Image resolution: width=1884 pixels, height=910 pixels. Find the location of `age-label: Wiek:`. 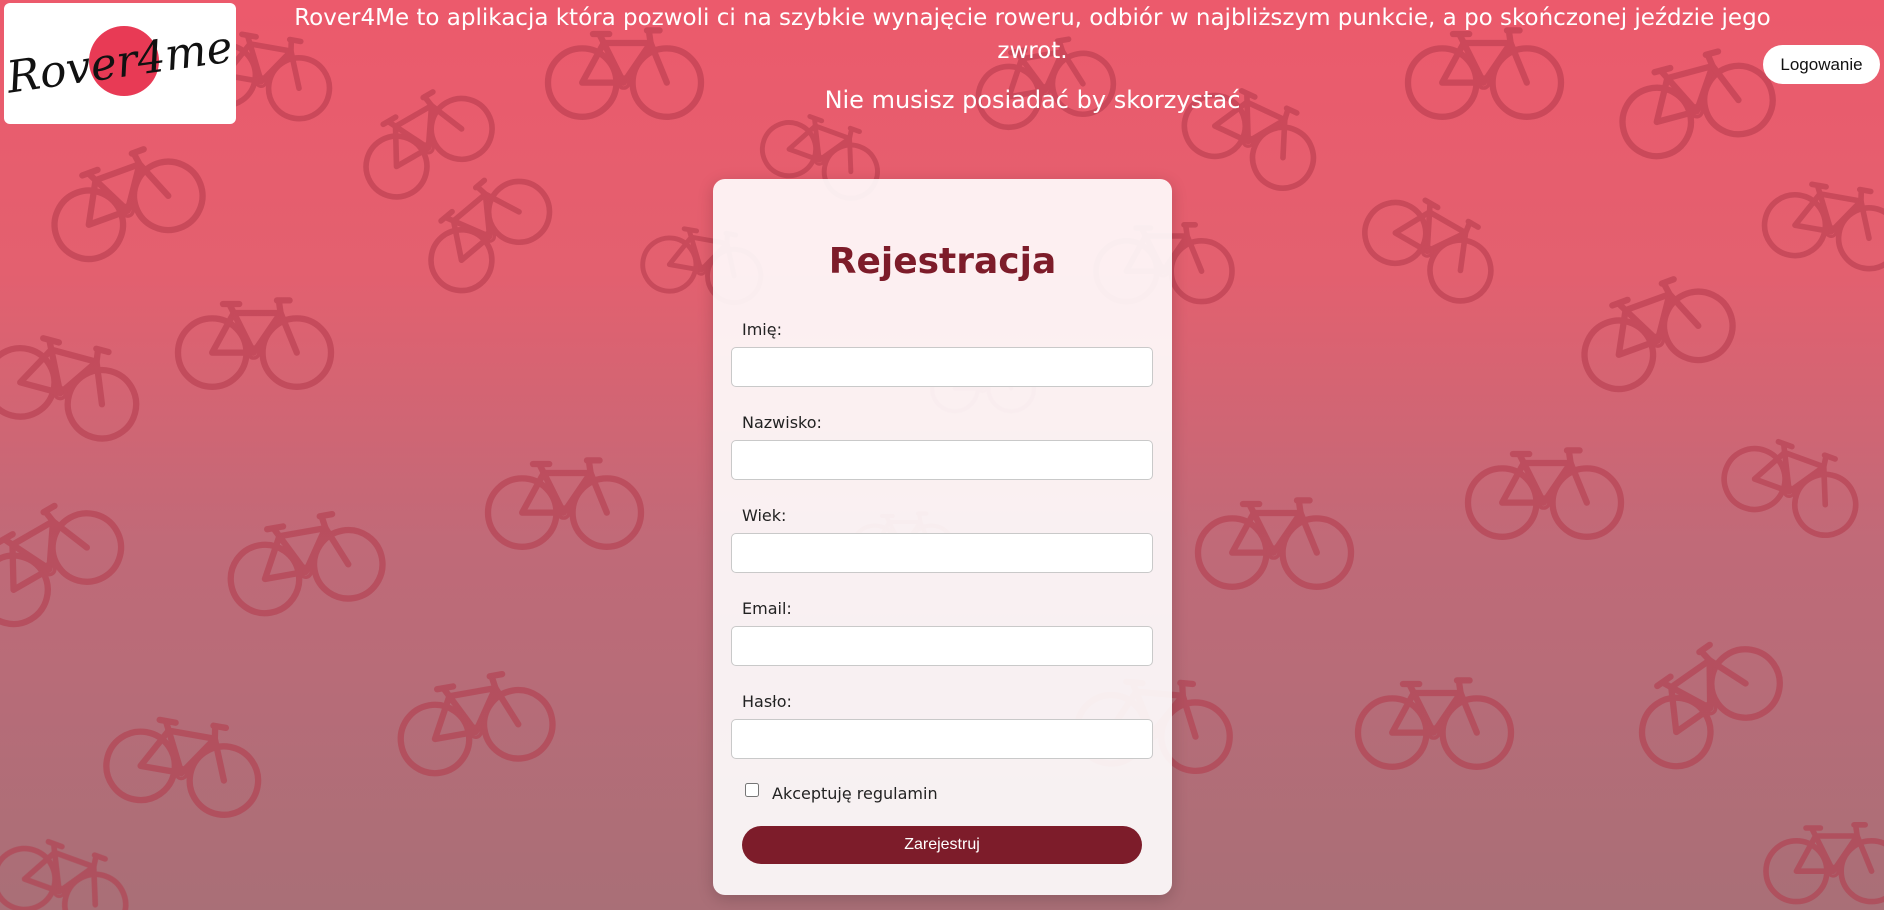

age-label: Wiek: is located at coordinates (764, 515).